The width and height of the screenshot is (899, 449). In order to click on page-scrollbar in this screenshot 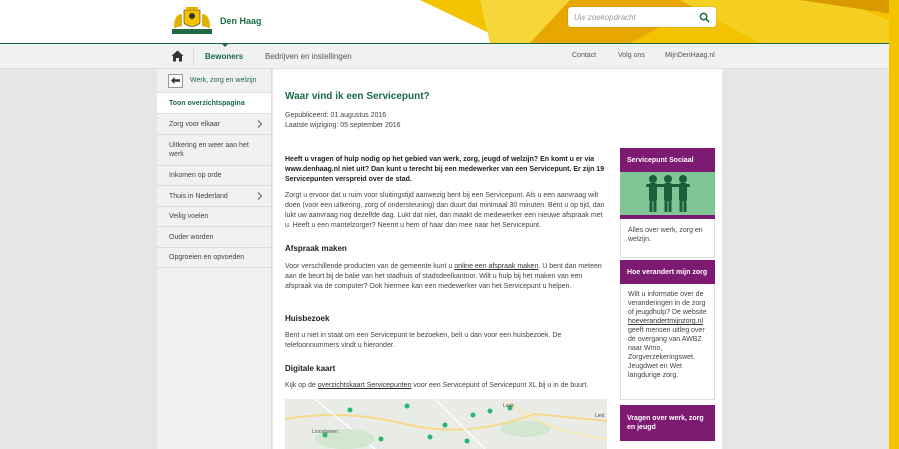, I will do `click(894, 224)`.